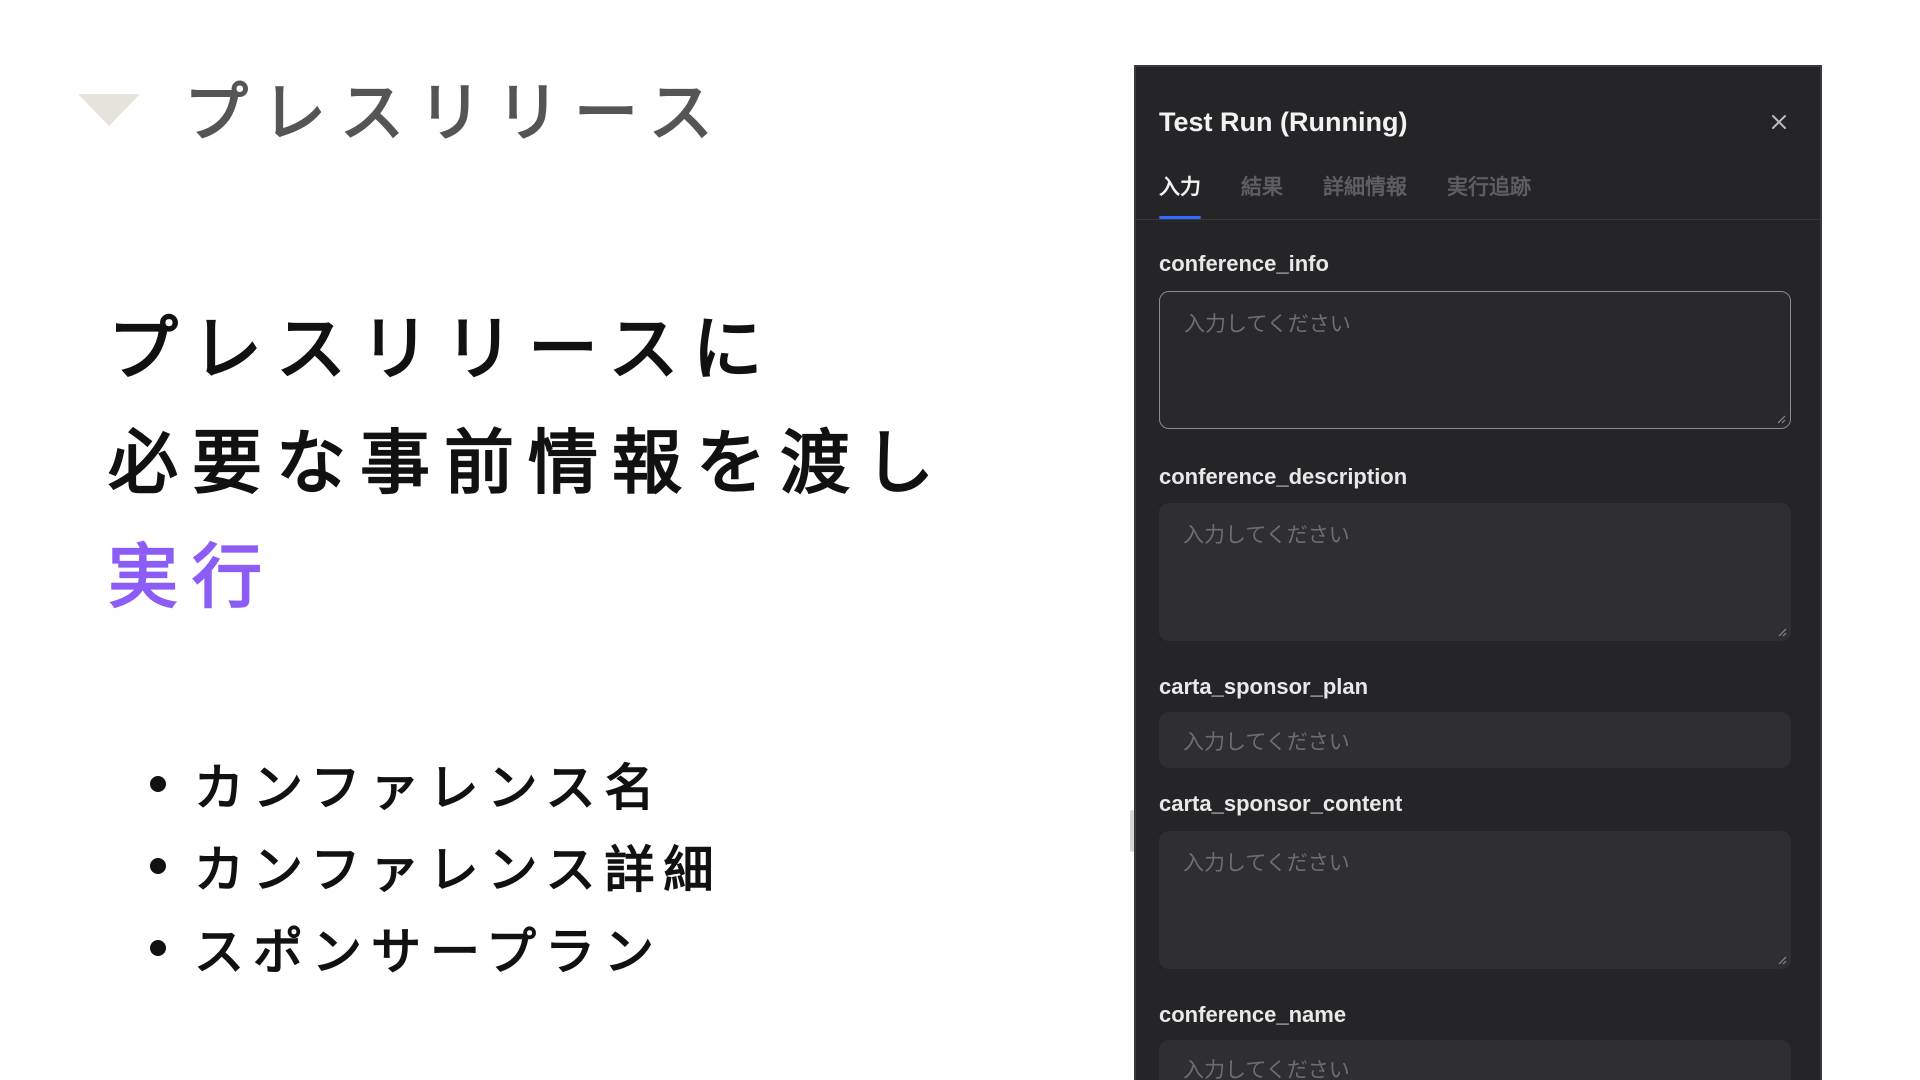 This screenshot has height=1080, width=1920. What do you see at coordinates (429, 788) in the screenshot?
I see `bullet-text: カンファレンス名` at bounding box center [429, 788].